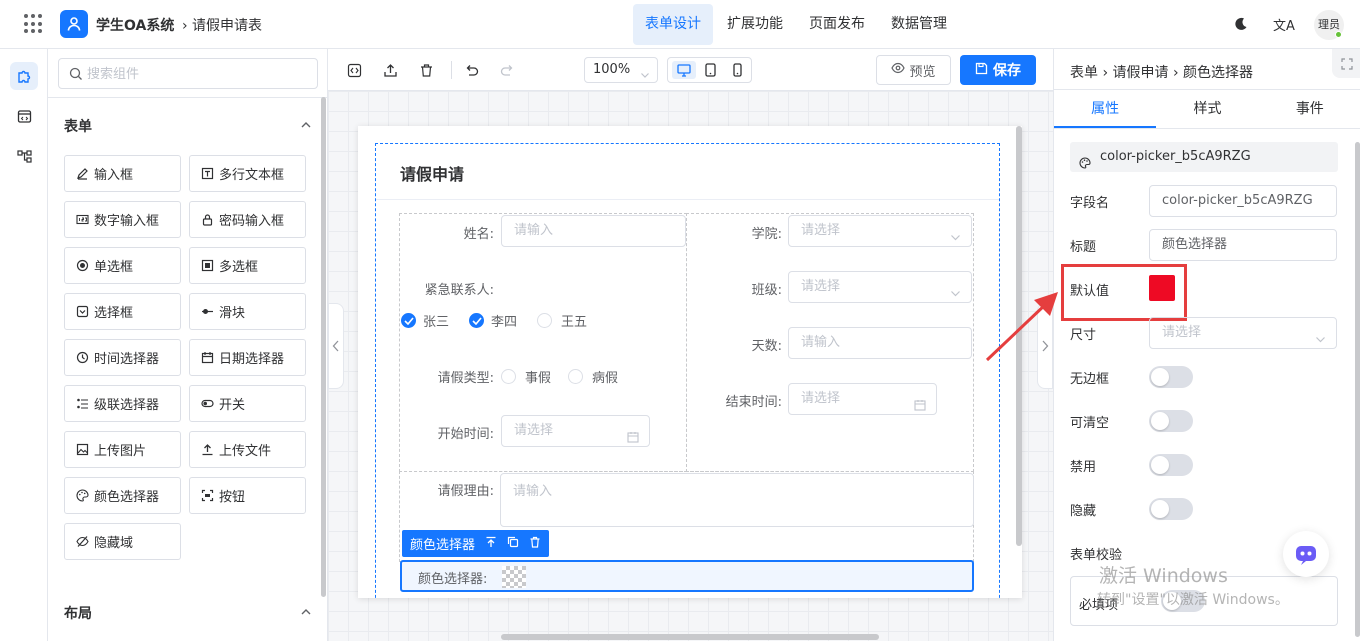 This screenshot has height=641, width=1360. Describe the element at coordinates (247, 495) in the screenshot. I see `component-item: 按钮` at that location.